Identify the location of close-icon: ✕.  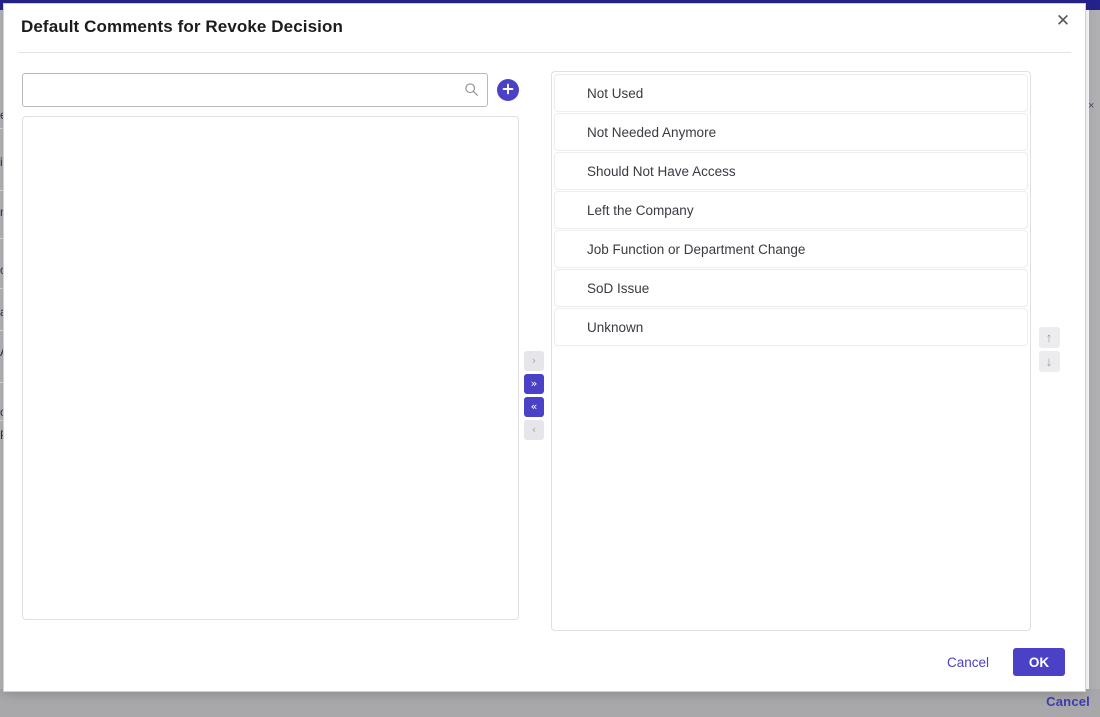
(1063, 21).